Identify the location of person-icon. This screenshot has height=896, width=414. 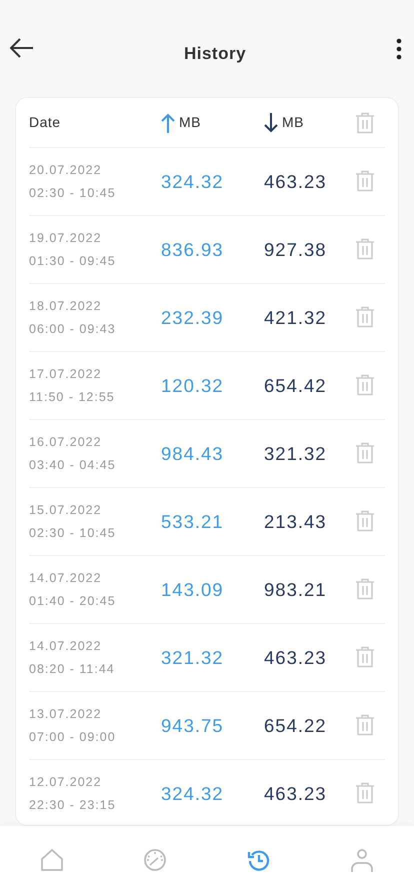
(362, 860).